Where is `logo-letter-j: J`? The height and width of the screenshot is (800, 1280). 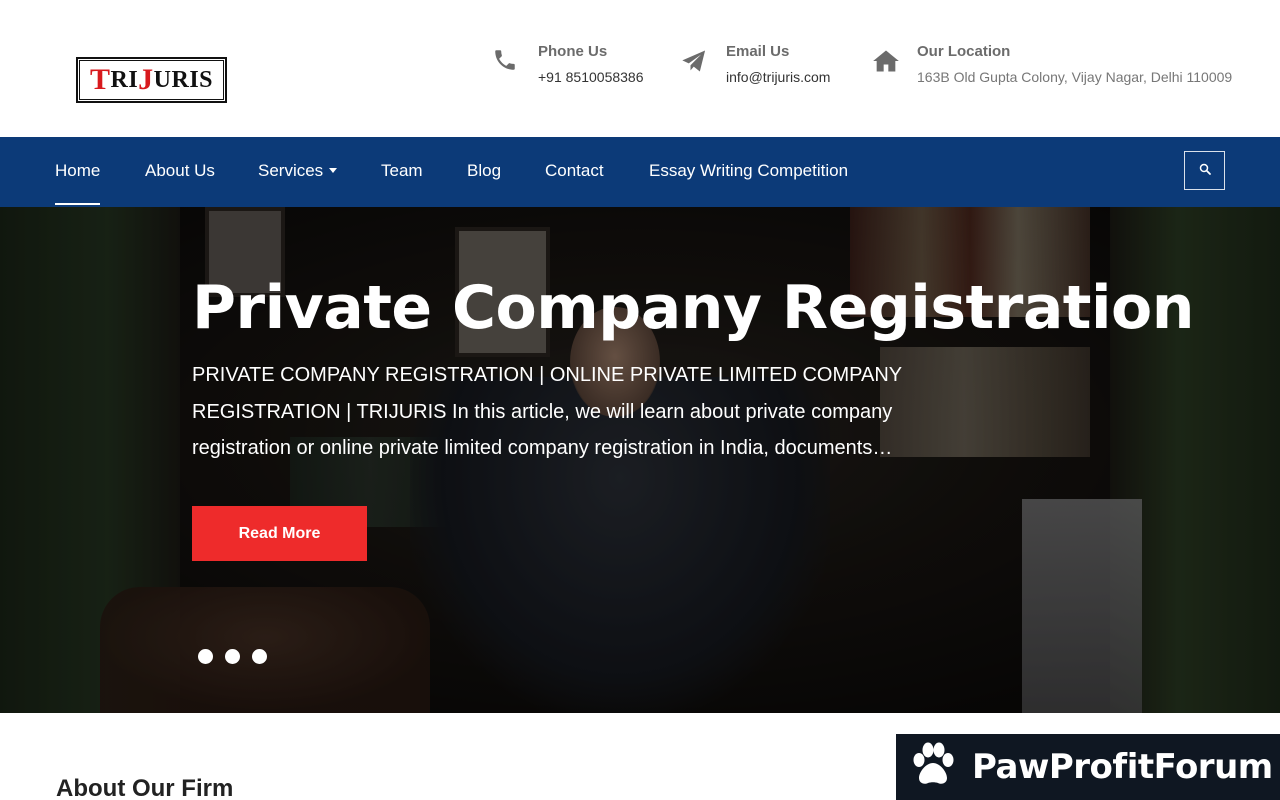
logo-letter-j: J is located at coordinates (146, 79).